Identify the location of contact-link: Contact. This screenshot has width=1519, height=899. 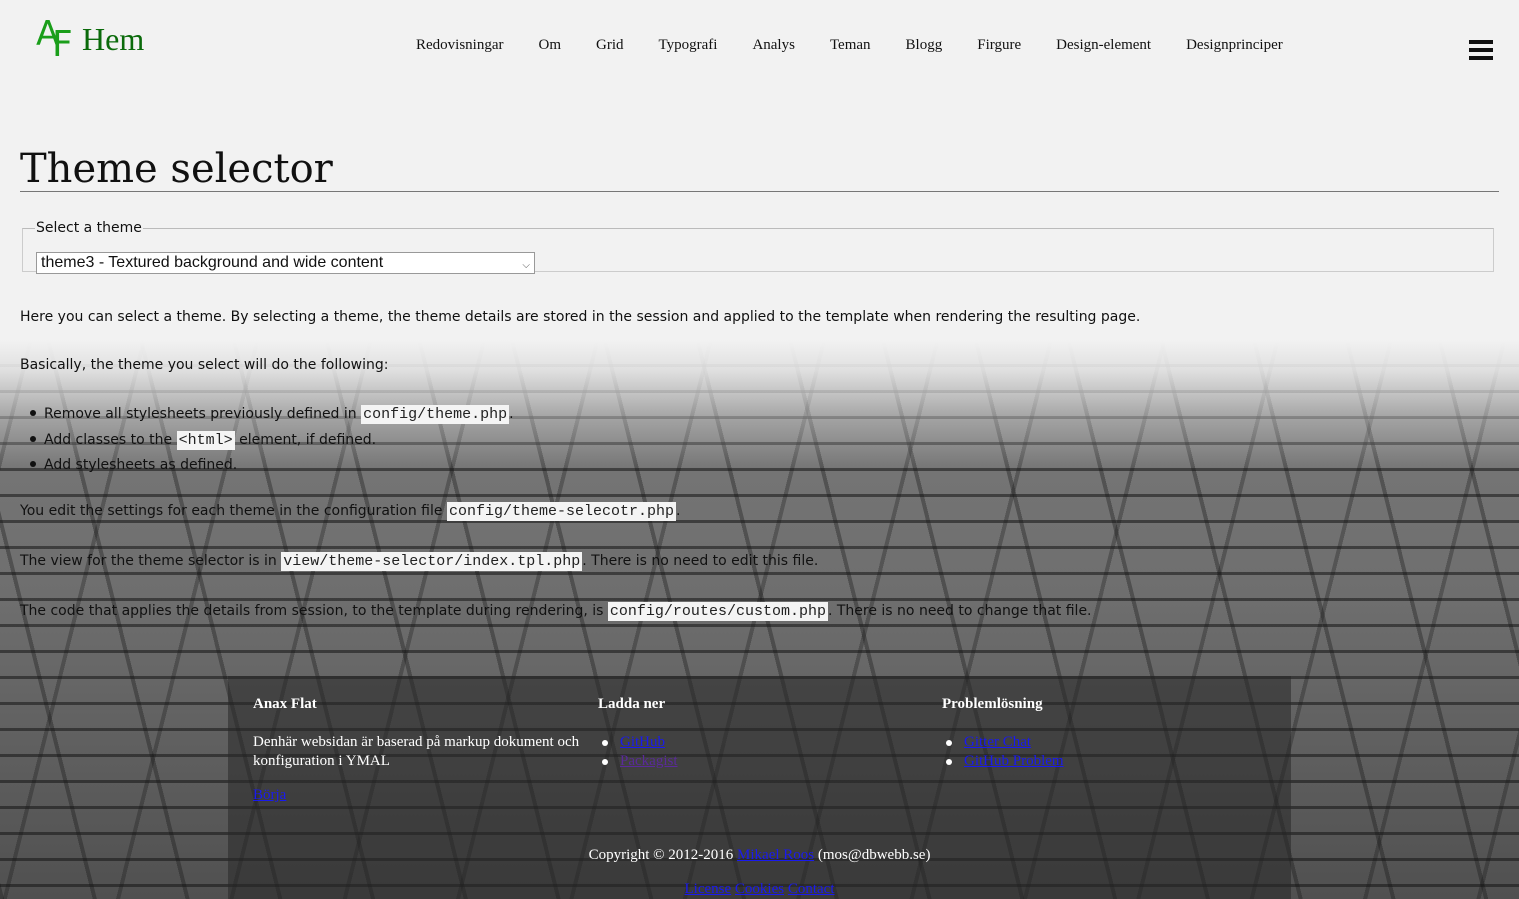
(811, 889).